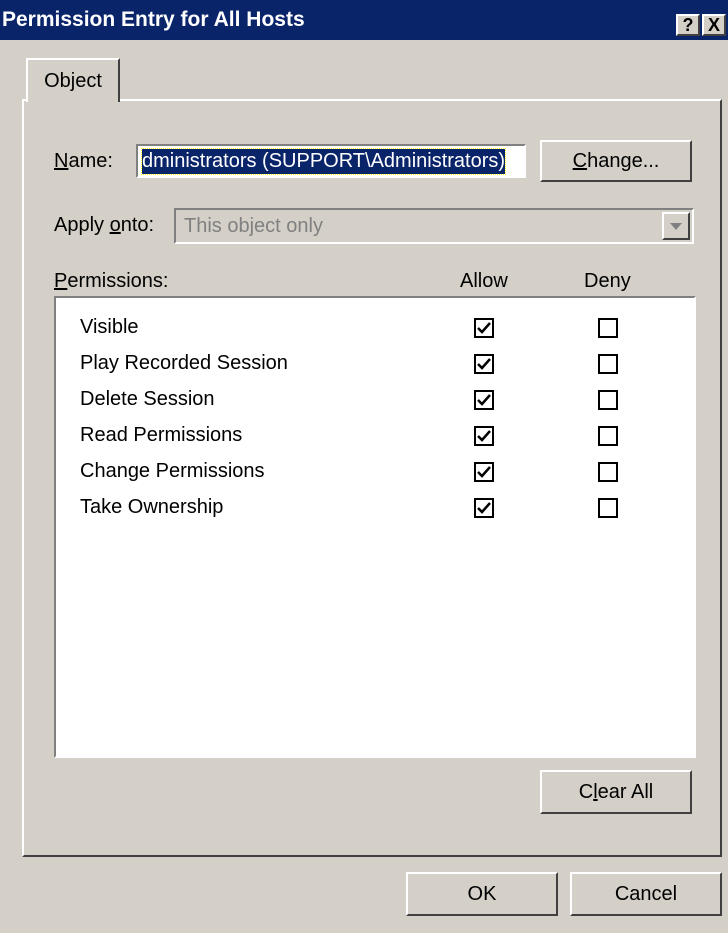 The image size is (728, 933). I want to click on list-item: Play Recorded Session, so click(375, 364).